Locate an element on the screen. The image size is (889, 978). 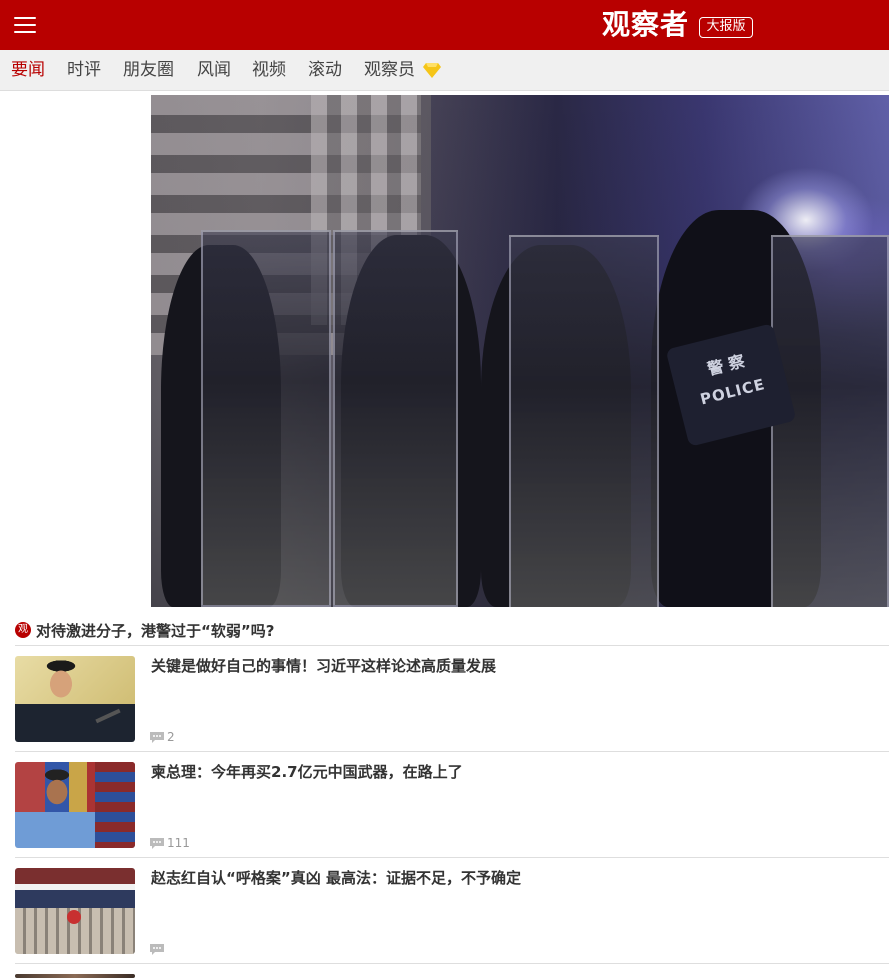
comment-count-value: 111 is located at coordinates (178, 843).